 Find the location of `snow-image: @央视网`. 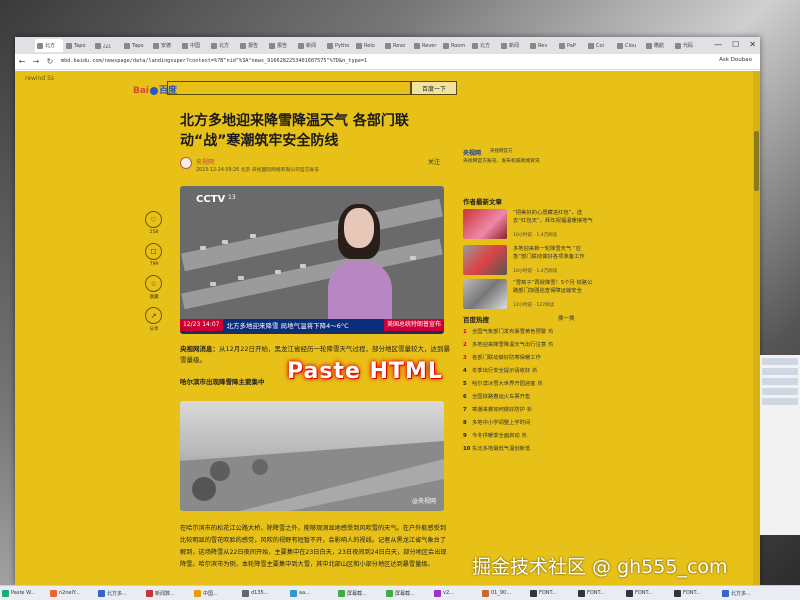

snow-image: @央视网 is located at coordinates (312, 456).